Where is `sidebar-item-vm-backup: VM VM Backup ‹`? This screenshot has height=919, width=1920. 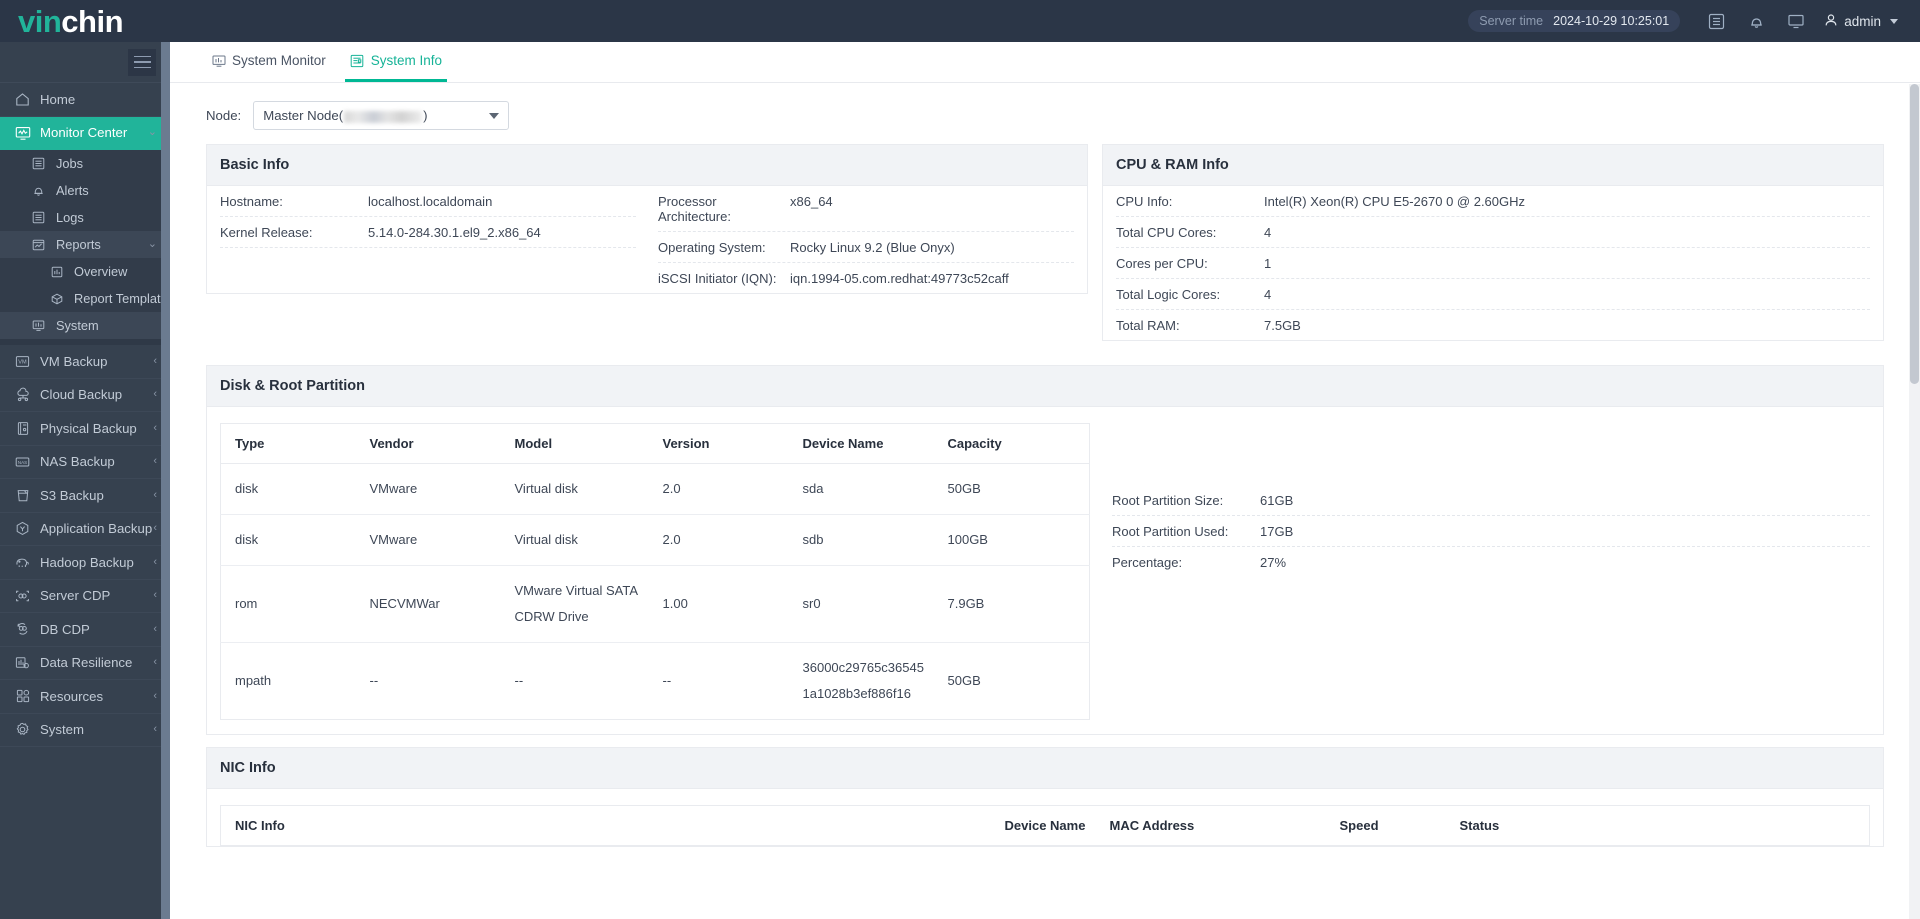 sidebar-item-vm-backup: VM VM Backup ‹ is located at coordinates (85, 362).